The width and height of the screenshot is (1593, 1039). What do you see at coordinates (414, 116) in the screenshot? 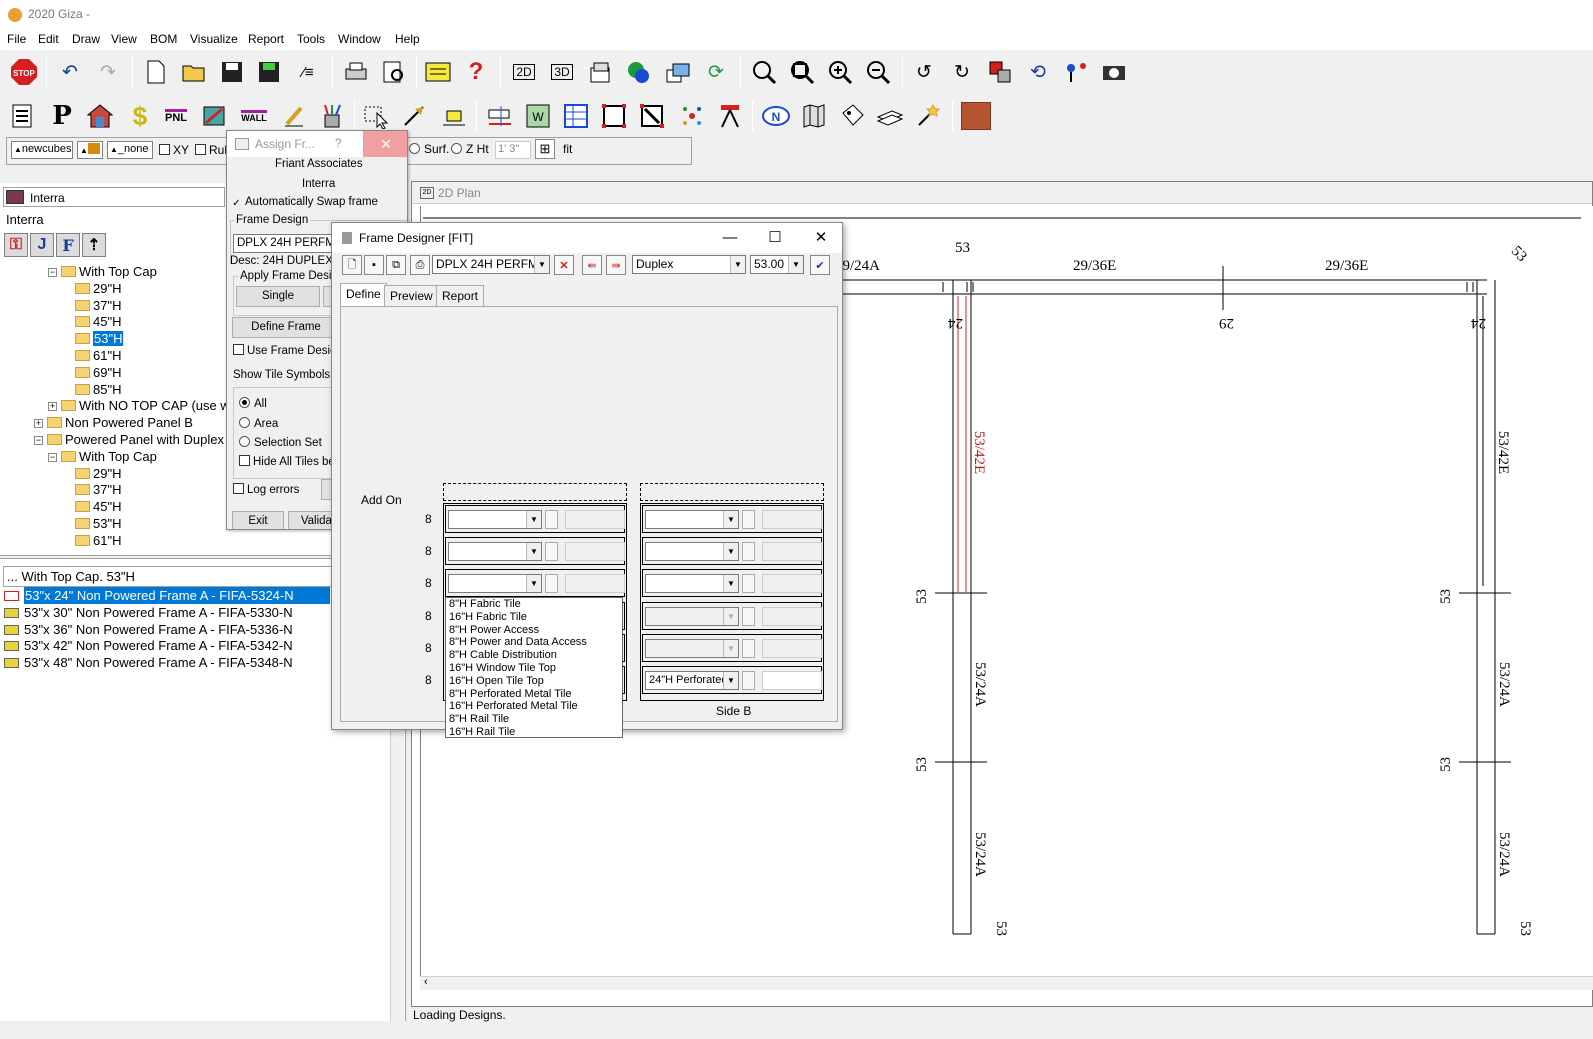
I see `move-icon` at bounding box center [414, 116].